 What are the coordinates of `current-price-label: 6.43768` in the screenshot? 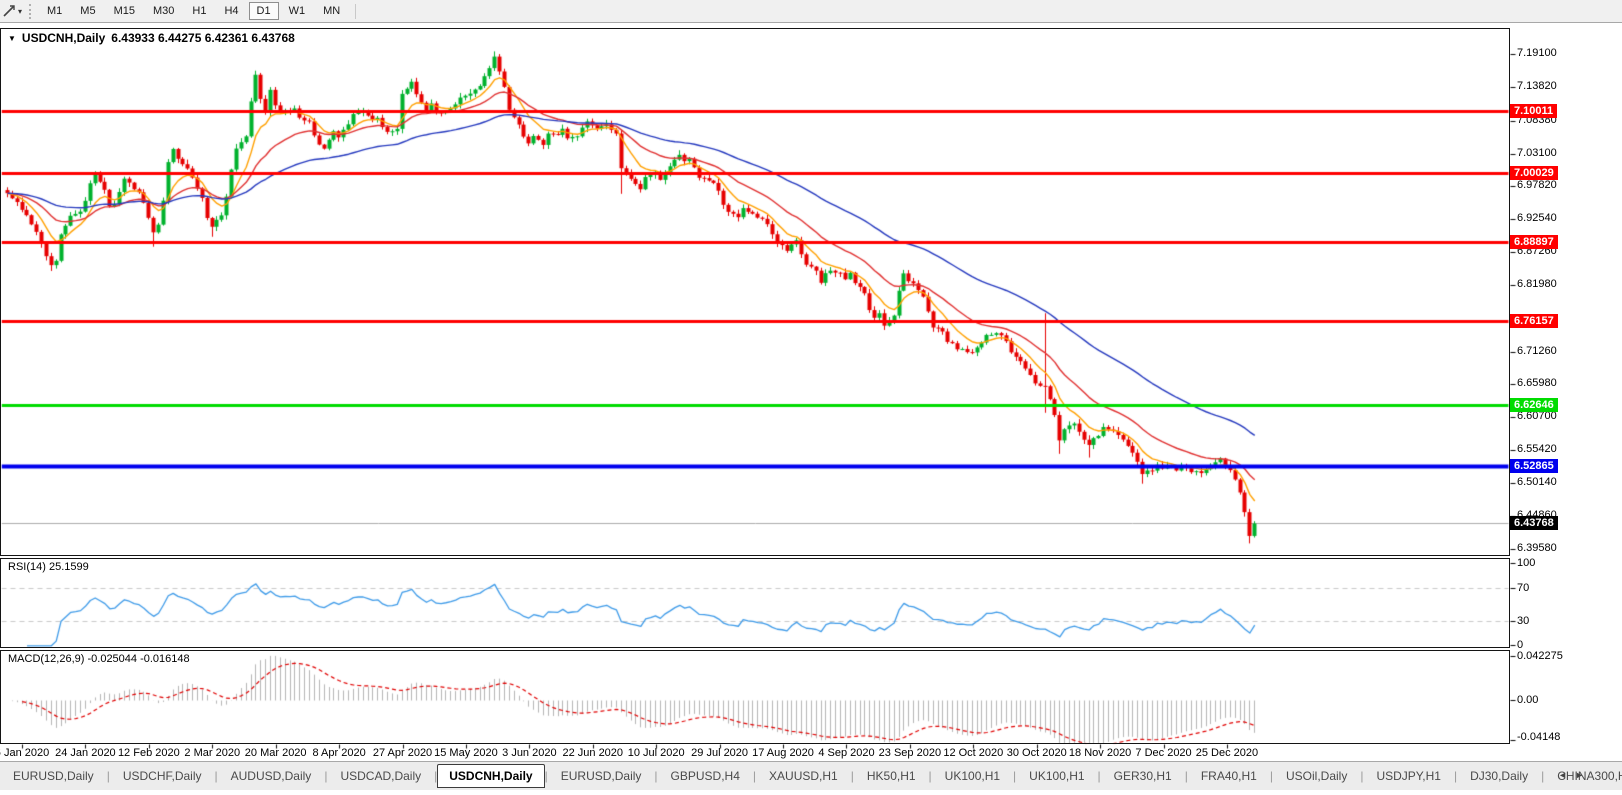 It's located at (1534, 522).